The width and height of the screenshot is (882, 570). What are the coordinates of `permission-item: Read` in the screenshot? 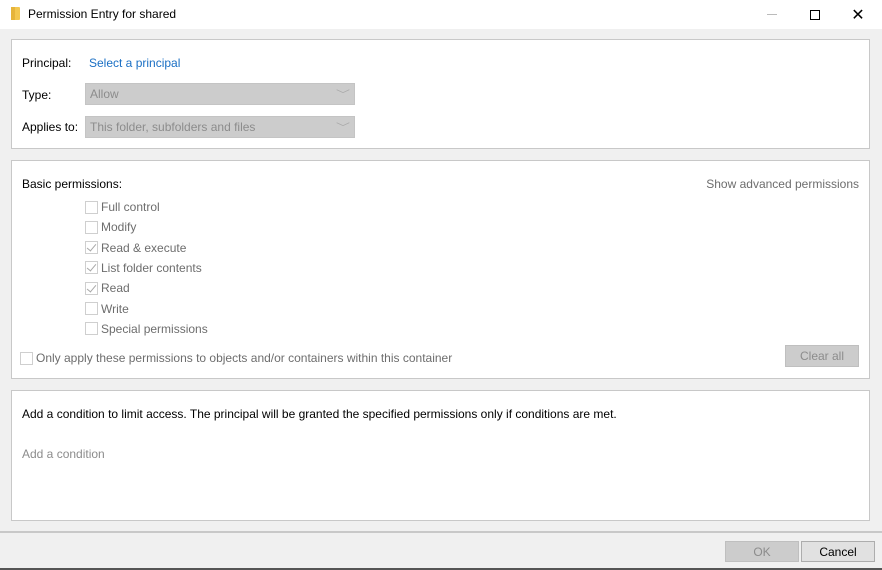 It's located at (107, 288).